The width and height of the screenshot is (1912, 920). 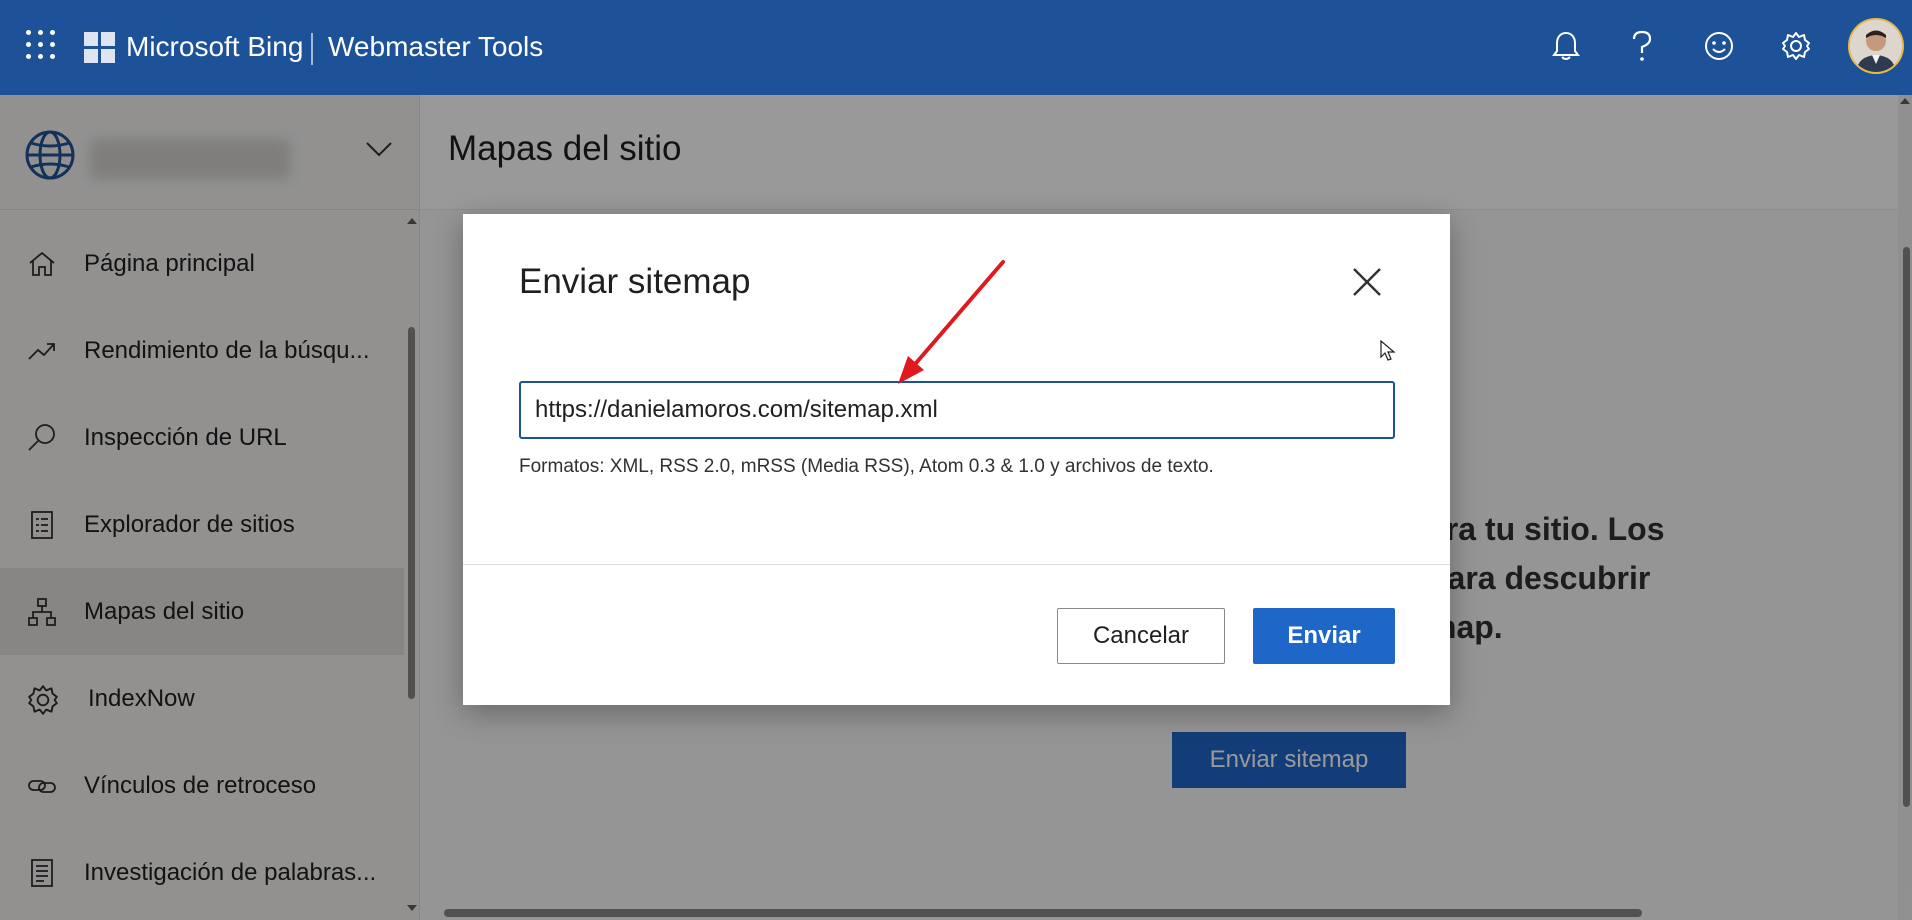 I want to click on top-bar: Microsoft Bing Webmaster Tools, so click(x=956, y=47).